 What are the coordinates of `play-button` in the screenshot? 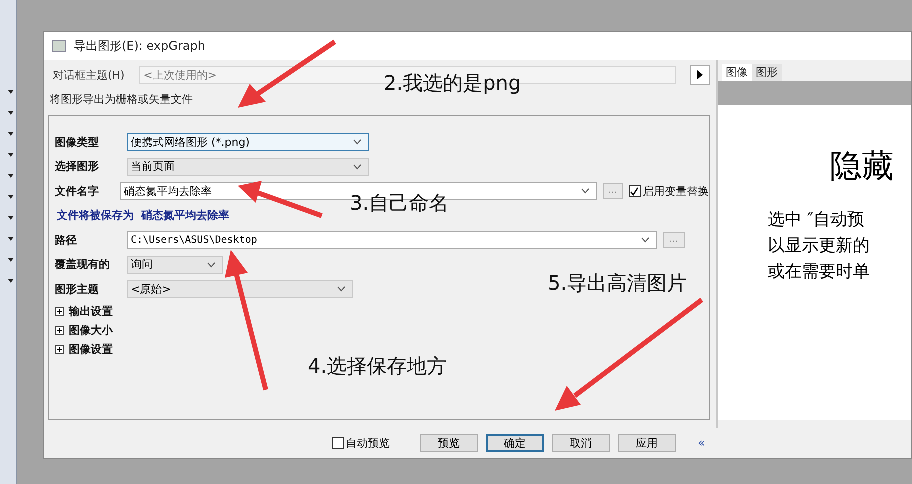 It's located at (700, 75).